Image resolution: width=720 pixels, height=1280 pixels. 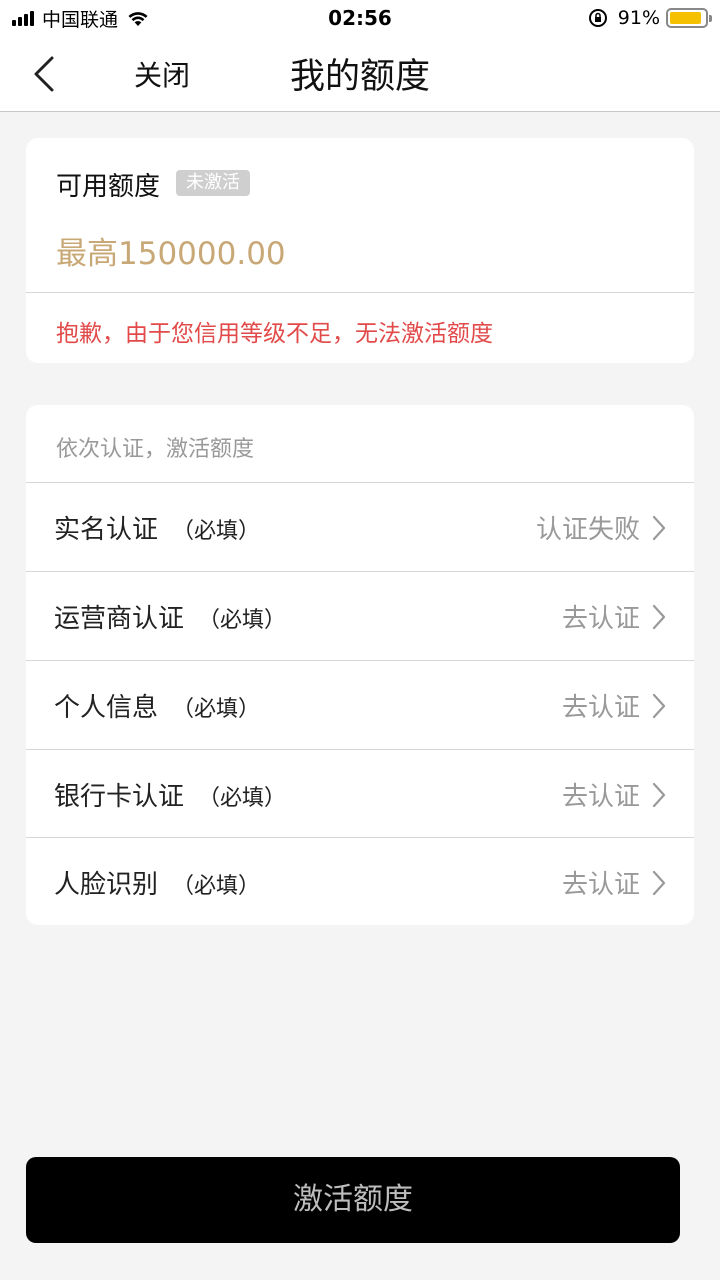 What do you see at coordinates (360, 881) in the screenshot?
I see `step-row-face-recognition: 人脸识别 （必填） 去认证` at bounding box center [360, 881].